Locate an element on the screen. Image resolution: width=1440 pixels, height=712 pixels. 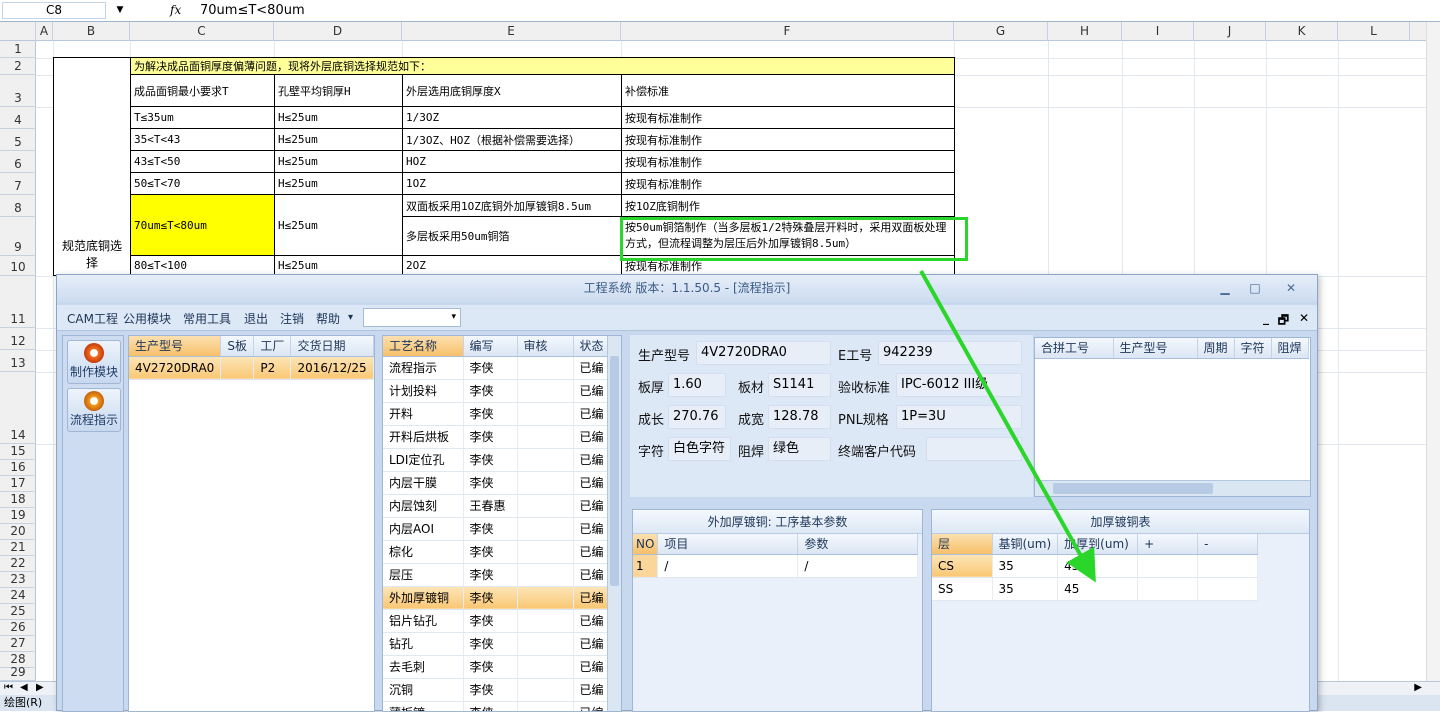
field-customer is located at coordinates (974, 449).